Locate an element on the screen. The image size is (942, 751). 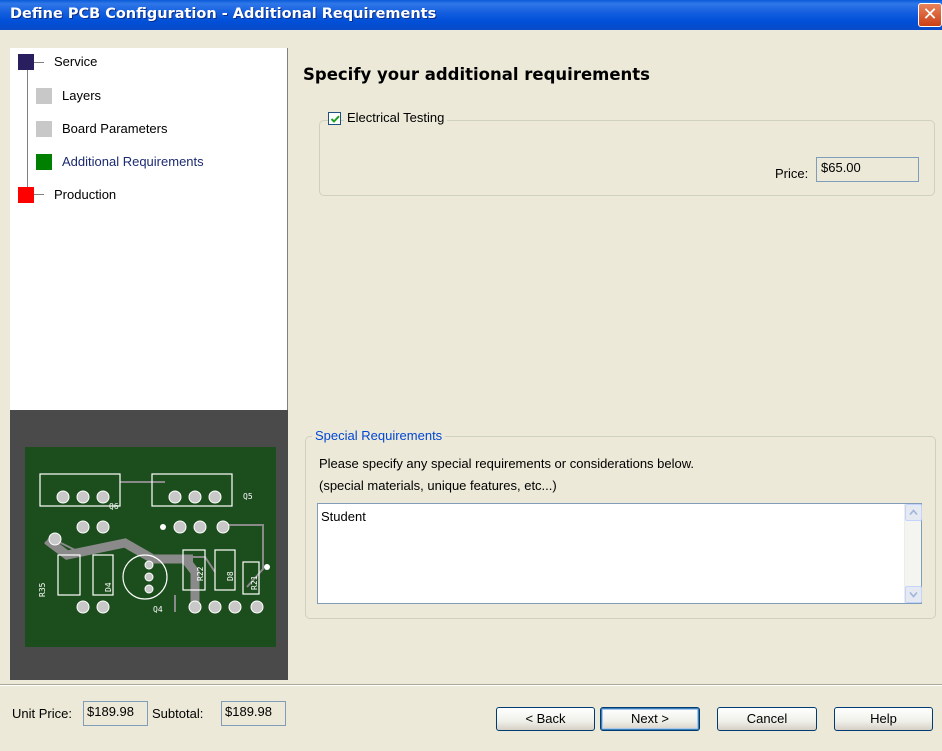
chevron-down-icon is located at coordinates (913, 594).